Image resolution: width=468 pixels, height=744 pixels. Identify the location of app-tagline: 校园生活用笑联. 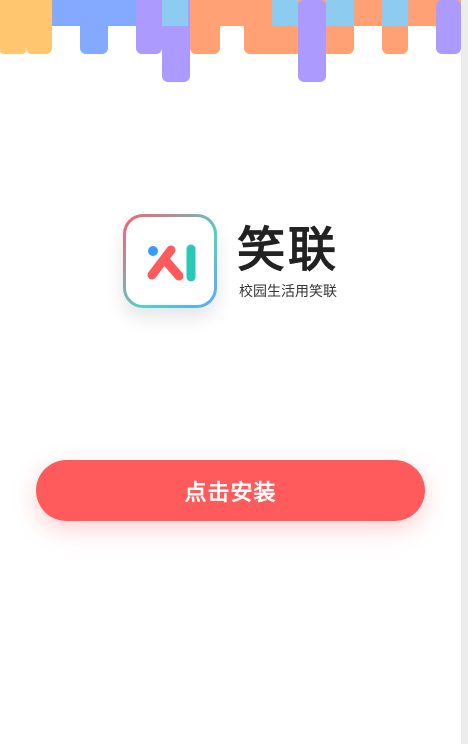
(288, 292).